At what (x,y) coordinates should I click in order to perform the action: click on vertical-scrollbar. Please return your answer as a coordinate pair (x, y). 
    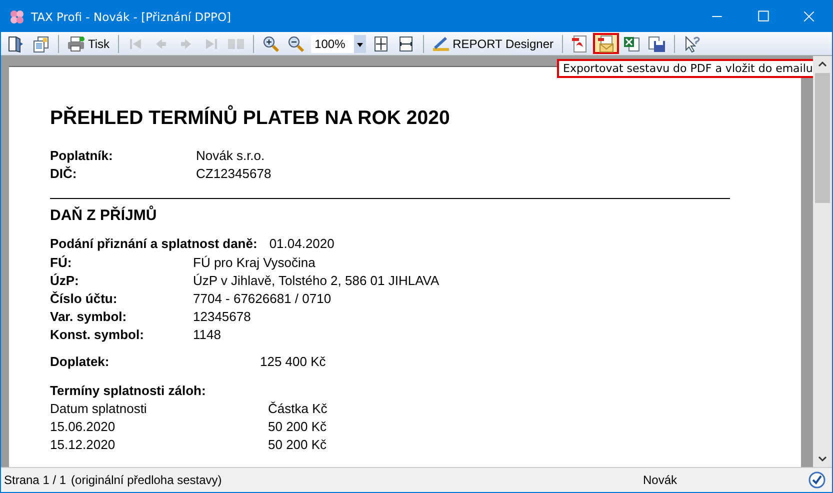
    Looking at the image, I should click on (822, 261).